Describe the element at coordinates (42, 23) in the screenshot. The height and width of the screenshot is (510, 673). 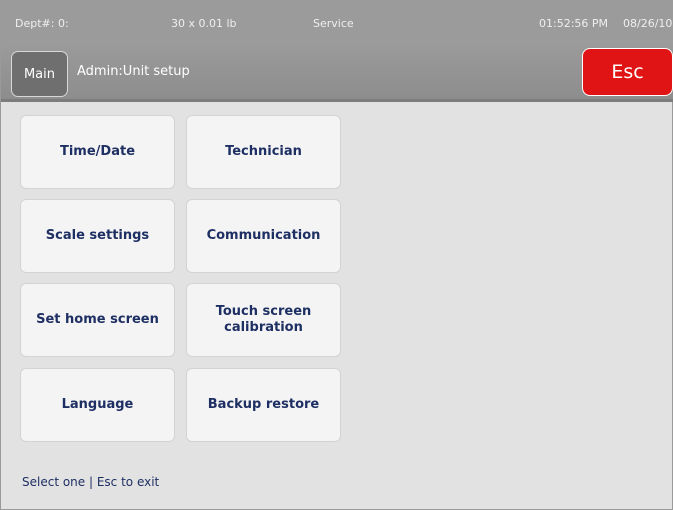
I see `department-label: Dept#: 0:` at that location.